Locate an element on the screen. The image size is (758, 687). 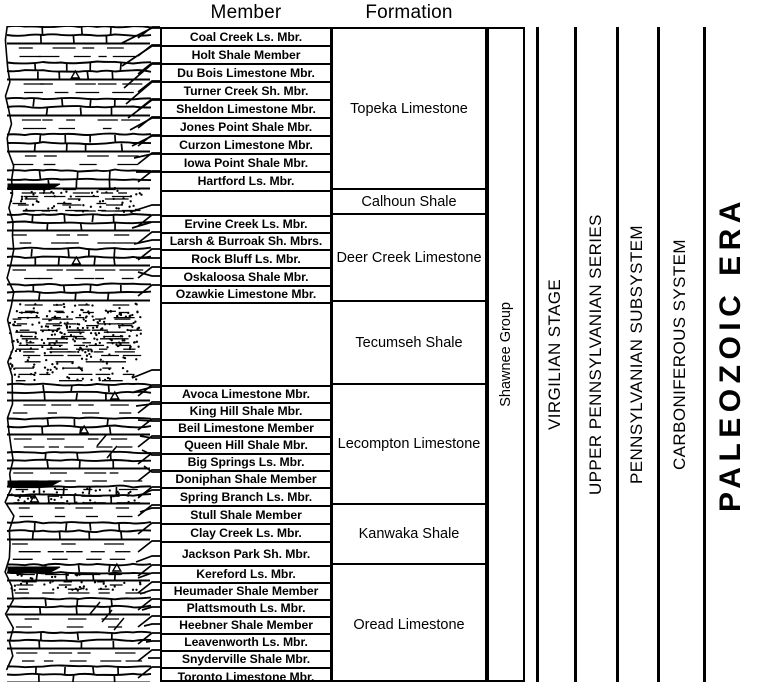
member-row: Heebner Shale Member is located at coordinates (246, 626).